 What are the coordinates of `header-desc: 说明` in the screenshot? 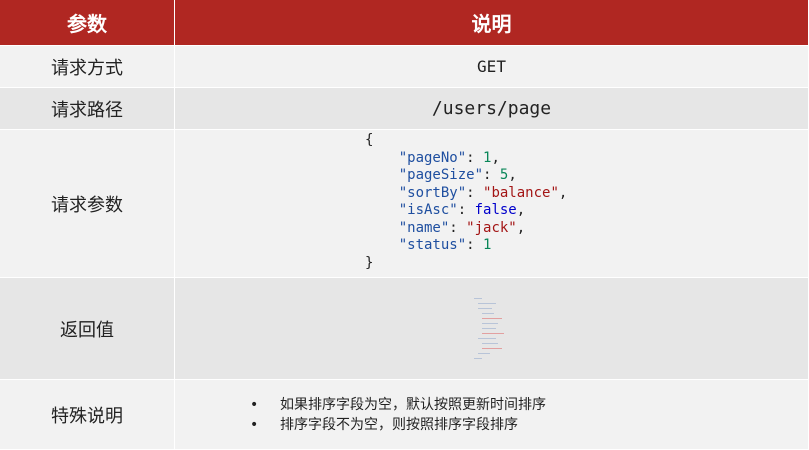 It's located at (492, 23).